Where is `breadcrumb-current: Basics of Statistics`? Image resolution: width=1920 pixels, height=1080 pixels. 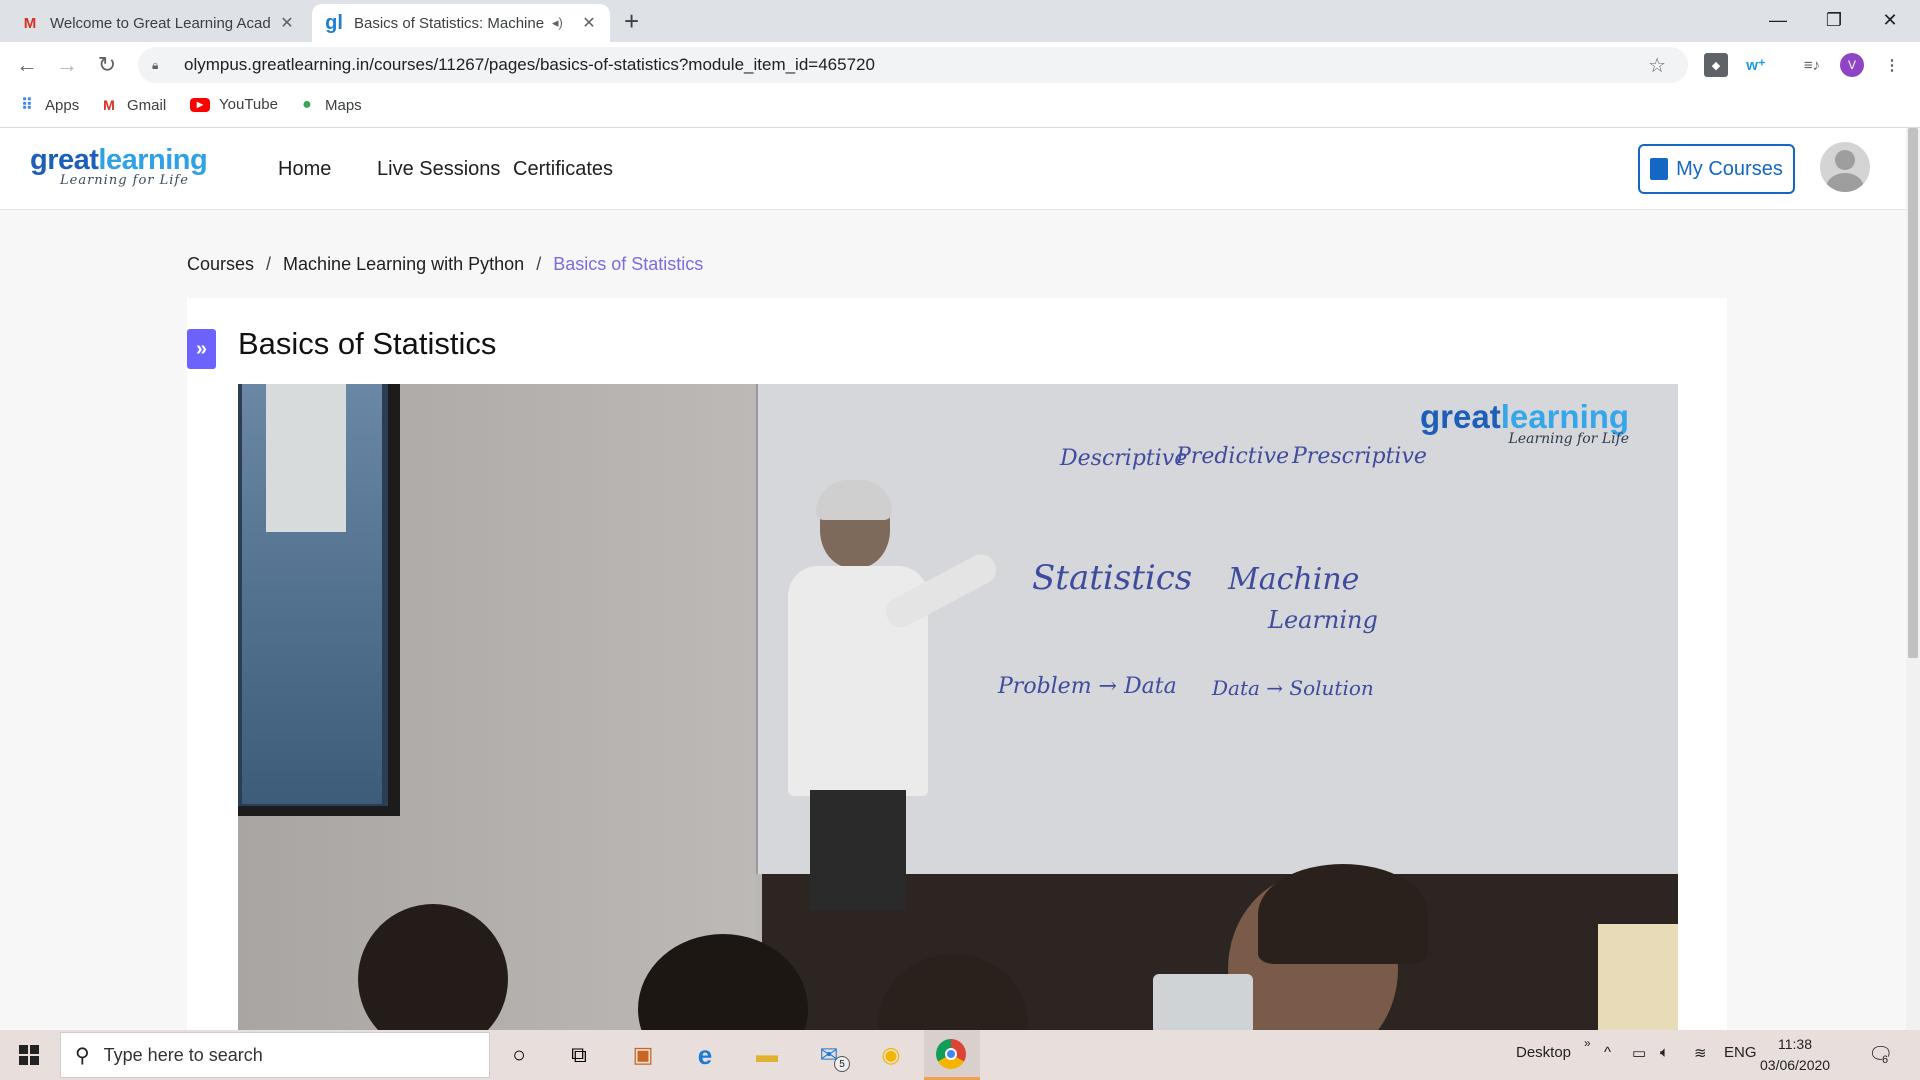
breadcrumb-current: Basics of Statistics is located at coordinates (628, 264).